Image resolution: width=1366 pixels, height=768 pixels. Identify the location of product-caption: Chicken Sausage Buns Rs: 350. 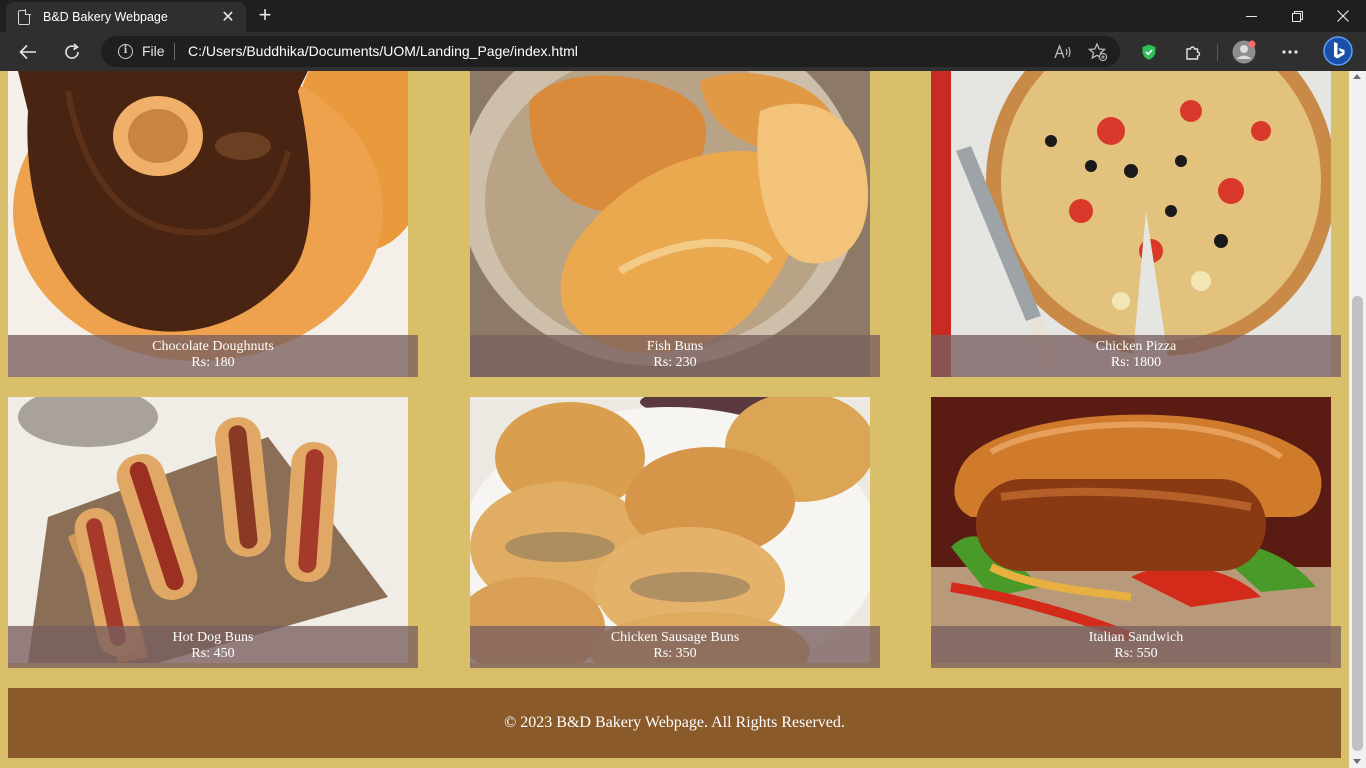
(675, 647).